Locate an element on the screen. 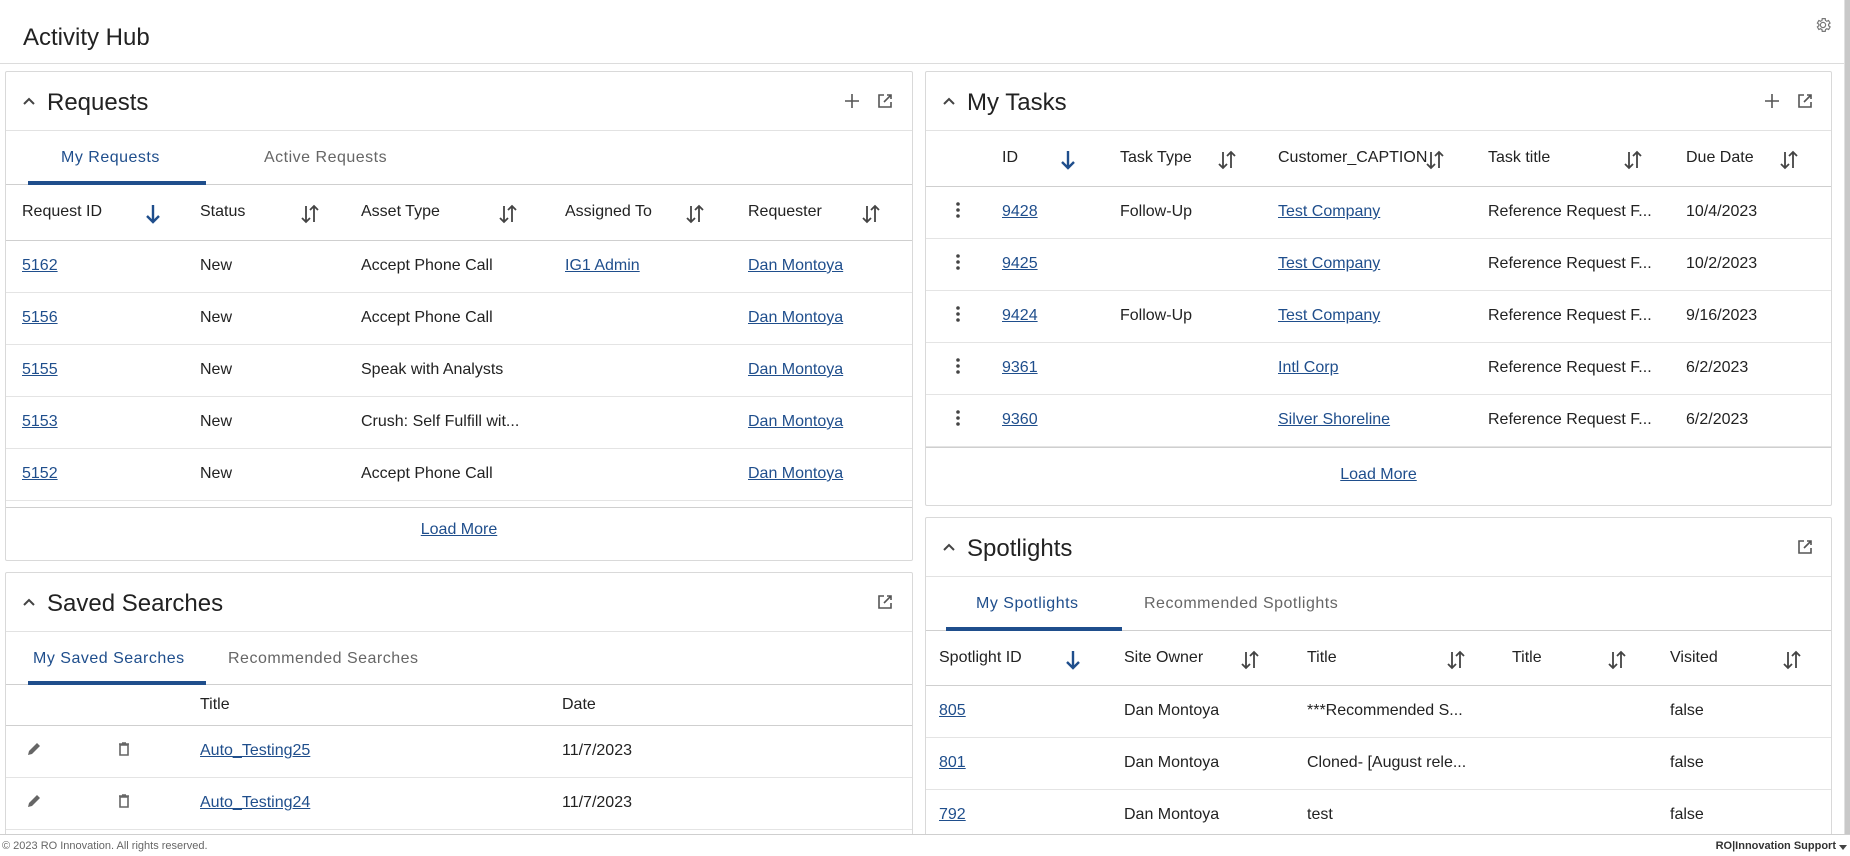 This screenshot has height=856, width=1850. requests-tabs: My Requests Active Requests is located at coordinates (459, 158).